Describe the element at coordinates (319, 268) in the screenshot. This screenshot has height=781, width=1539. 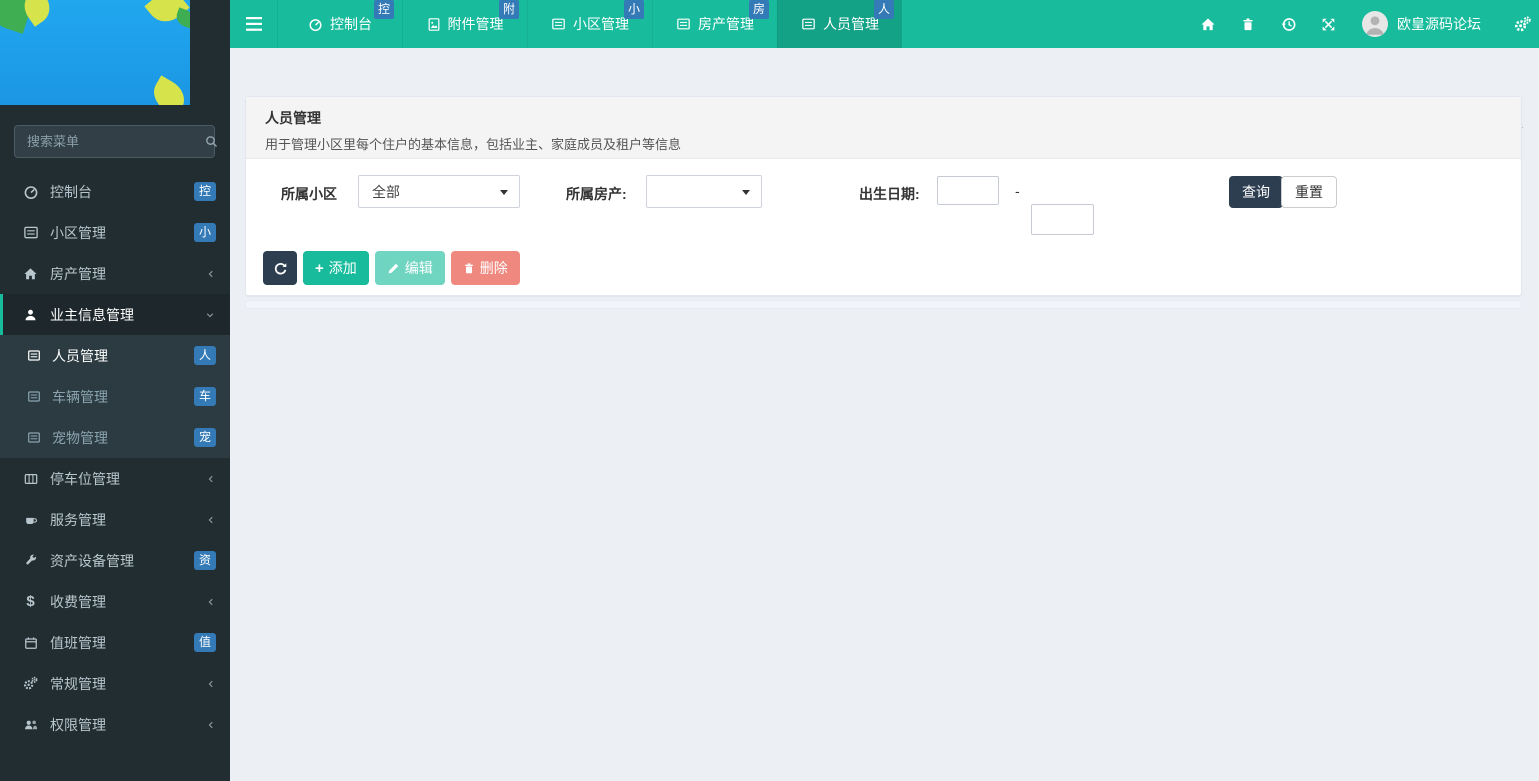
I see `plus-icon: +` at that location.